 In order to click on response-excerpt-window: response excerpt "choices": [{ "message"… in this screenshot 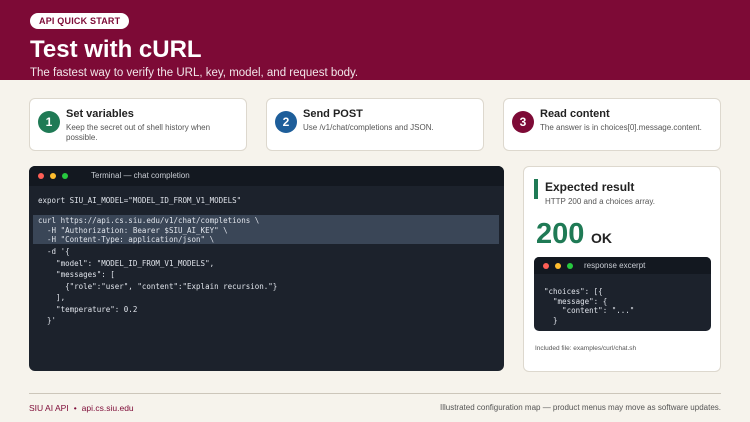, I will do `click(622, 294)`.